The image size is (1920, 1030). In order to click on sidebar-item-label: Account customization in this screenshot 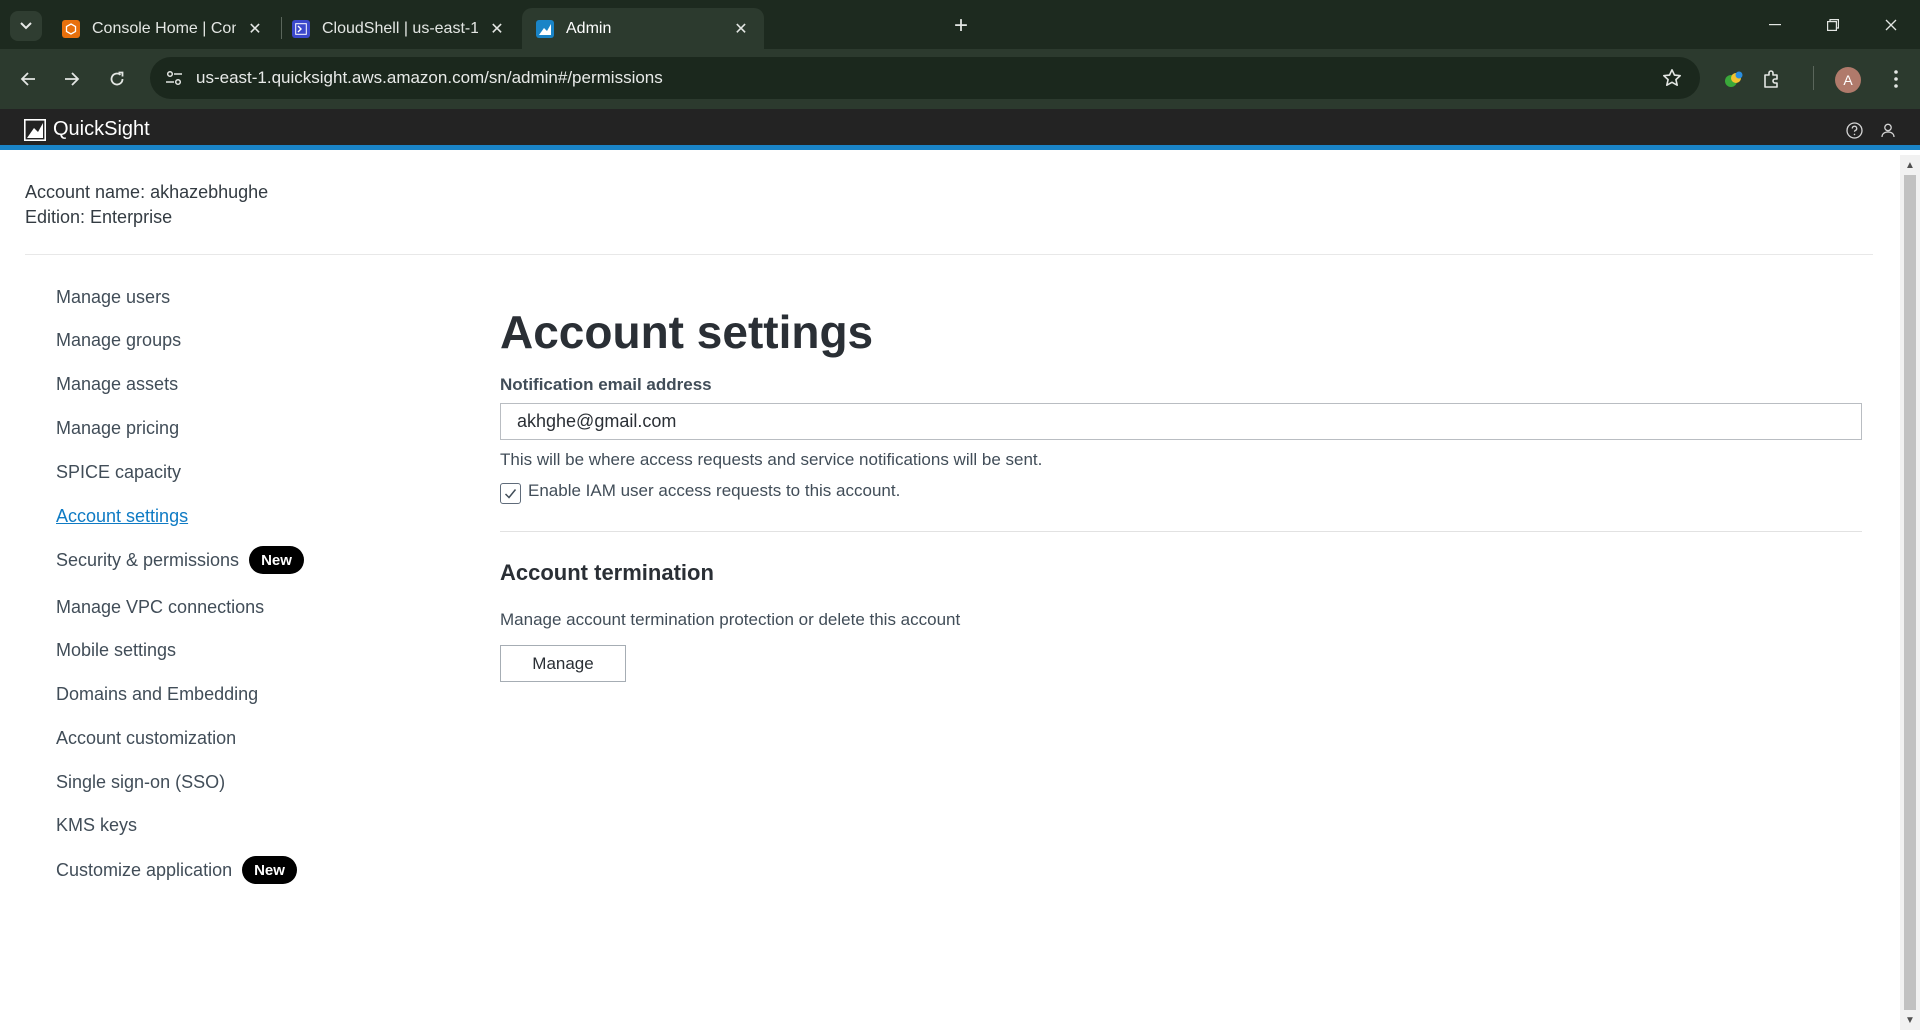, I will do `click(146, 738)`.